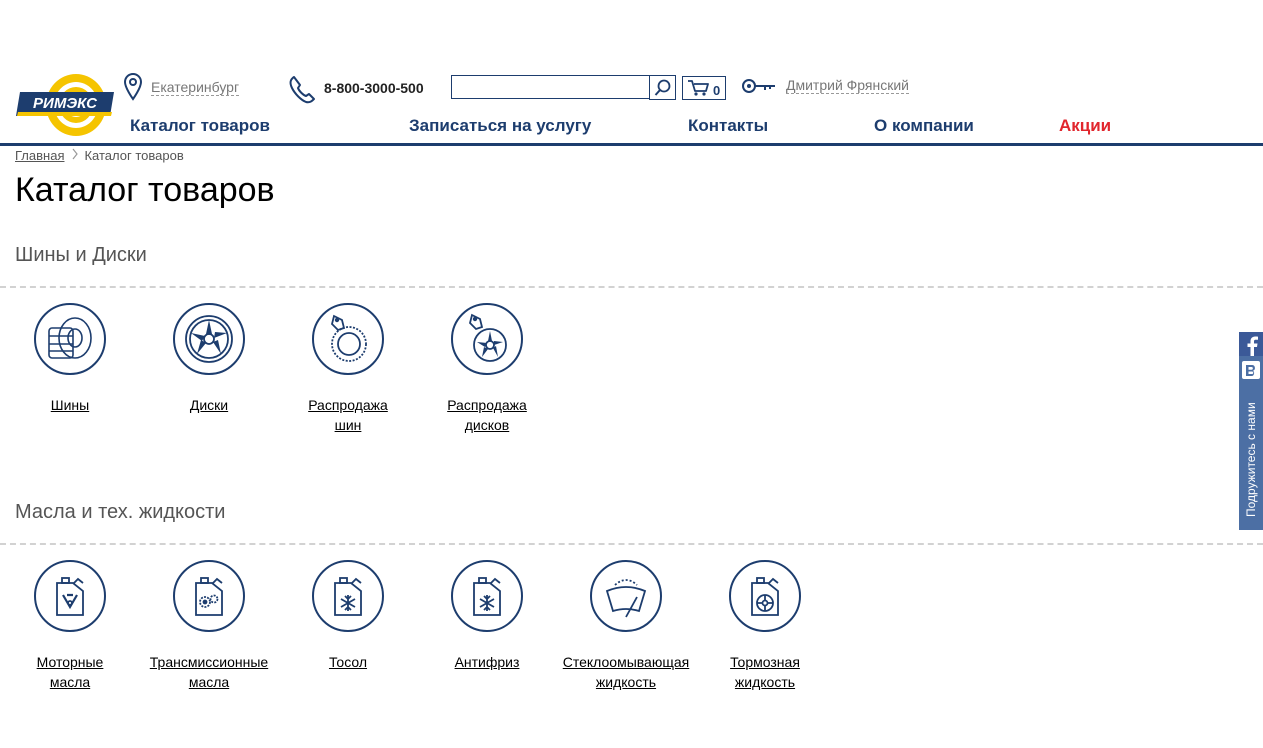 This screenshot has height=748, width=1263. What do you see at coordinates (209, 339) in the screenshot?
I see `wheel-rim-icon` at bounding box center [209, 339].